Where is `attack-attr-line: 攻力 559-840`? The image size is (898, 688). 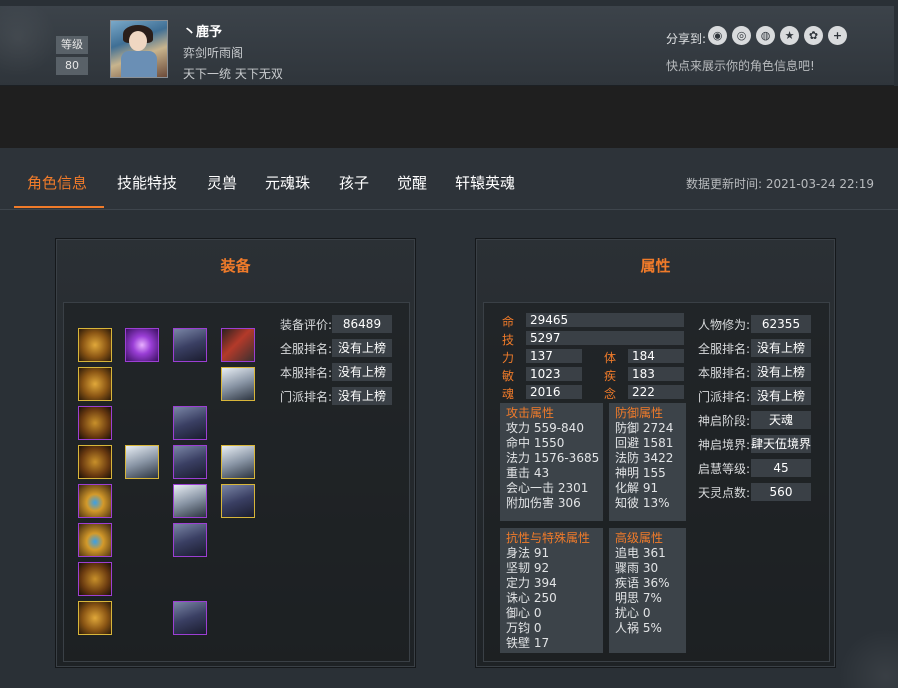 attack-attr-line: 攻力 559-840 is located at coordinates (545, 428).